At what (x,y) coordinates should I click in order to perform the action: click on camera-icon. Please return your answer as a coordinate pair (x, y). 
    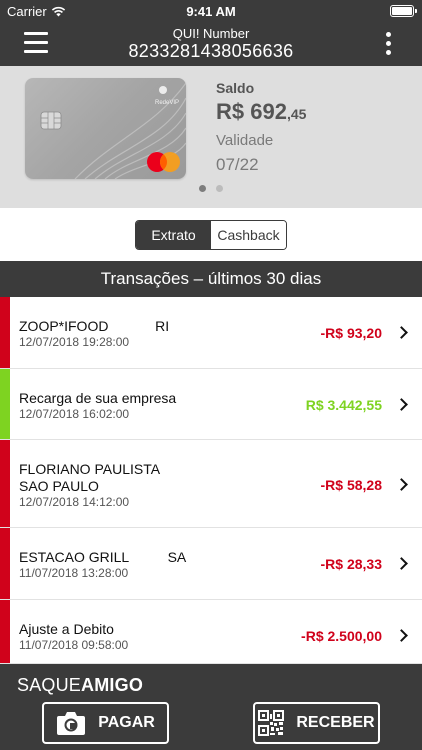
    Looking at the image, I should click on (71, 723).